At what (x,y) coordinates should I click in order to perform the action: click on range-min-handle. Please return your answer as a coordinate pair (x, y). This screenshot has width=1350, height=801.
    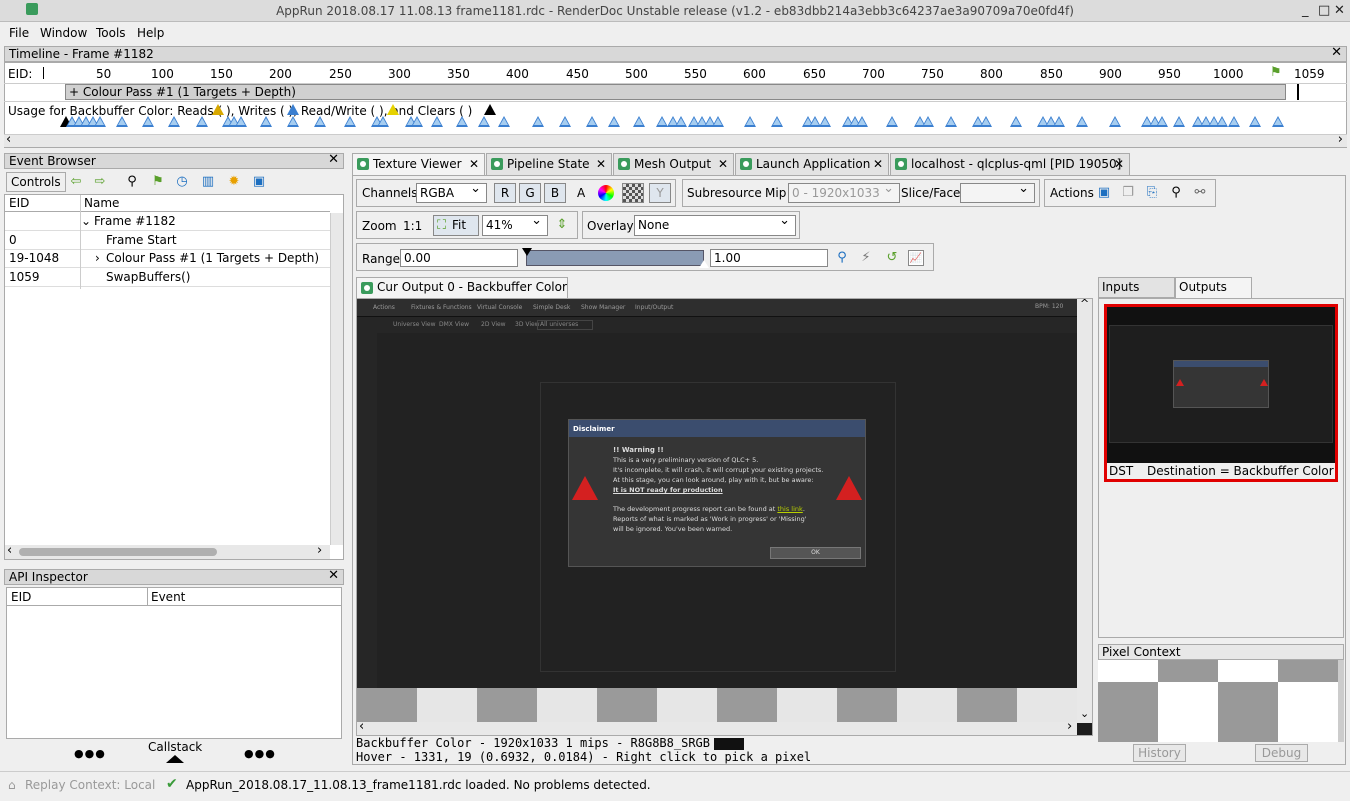
    Looking at the image, I should click on (527, 252).